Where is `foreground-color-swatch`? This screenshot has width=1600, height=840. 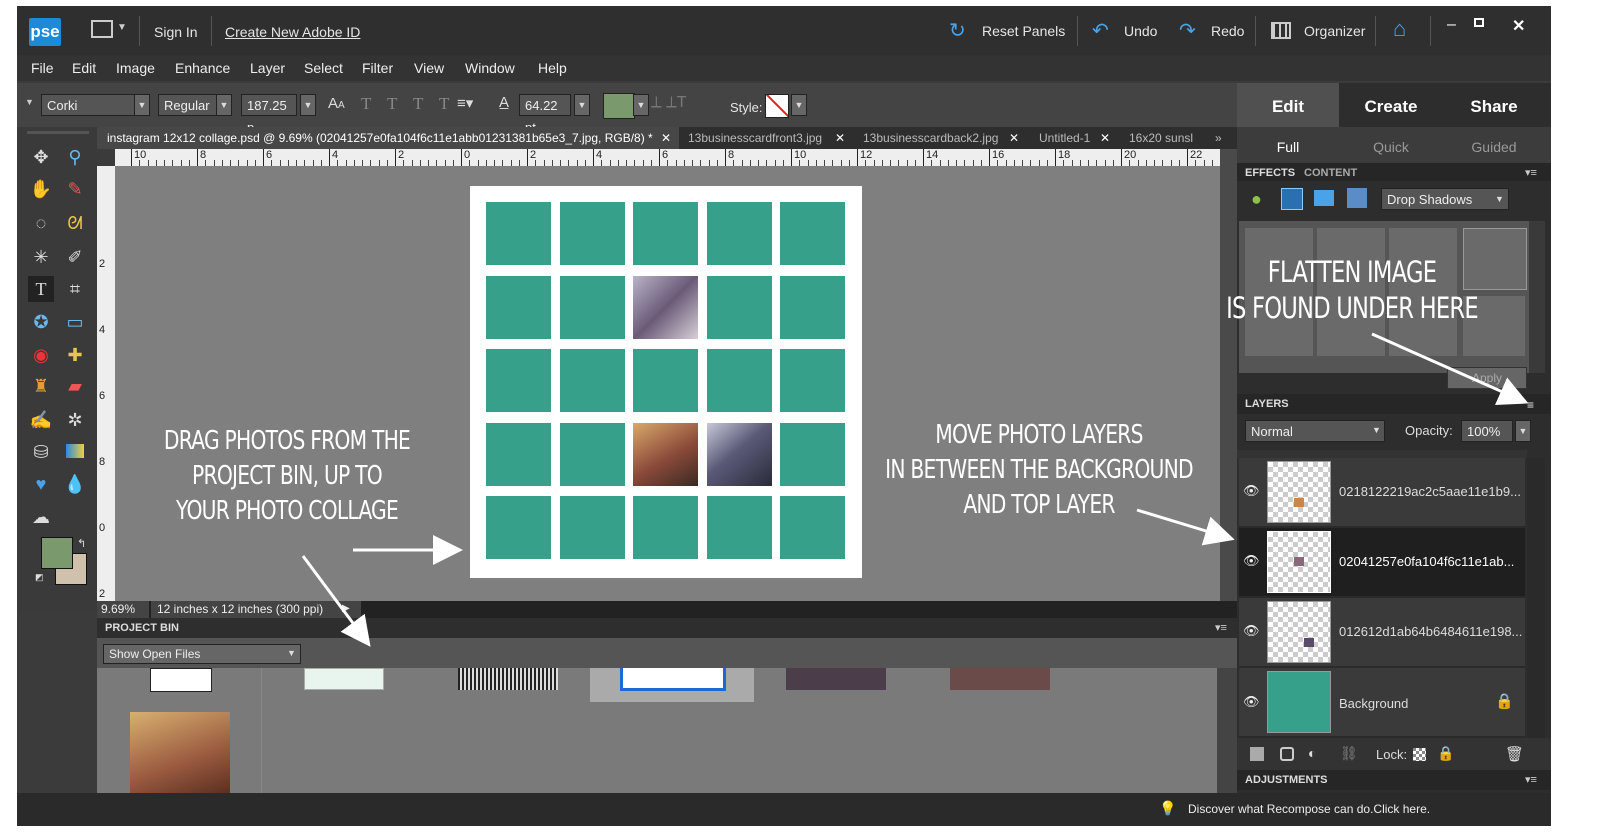
foreground-color-swatch is located at coordinates (57, 553).